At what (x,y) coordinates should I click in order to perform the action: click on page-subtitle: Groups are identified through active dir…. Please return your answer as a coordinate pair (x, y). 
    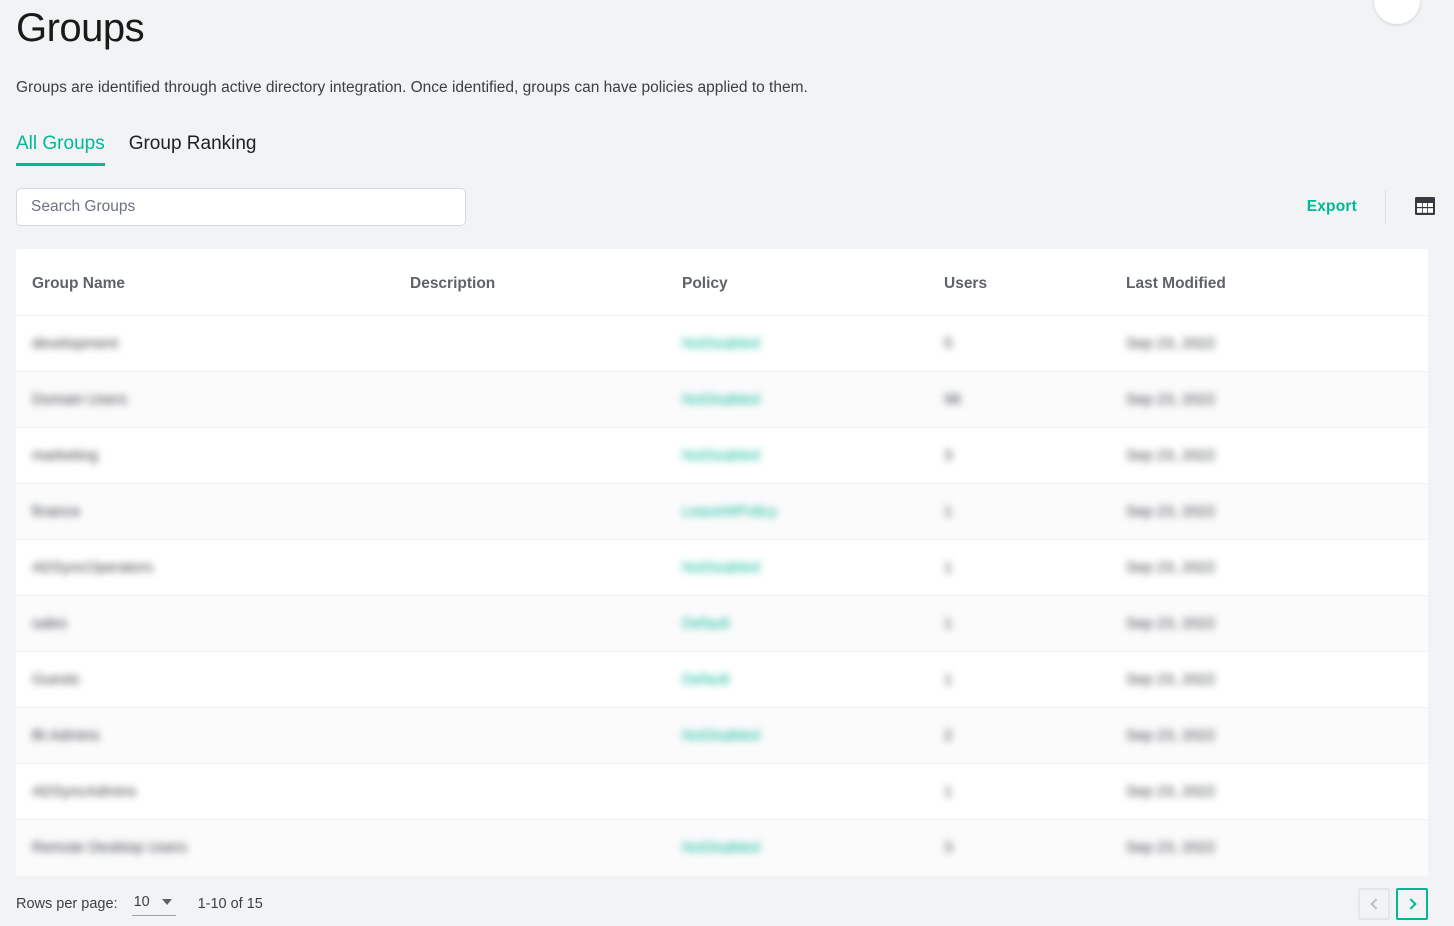
    Looking at the image, I should click on (412, 87).